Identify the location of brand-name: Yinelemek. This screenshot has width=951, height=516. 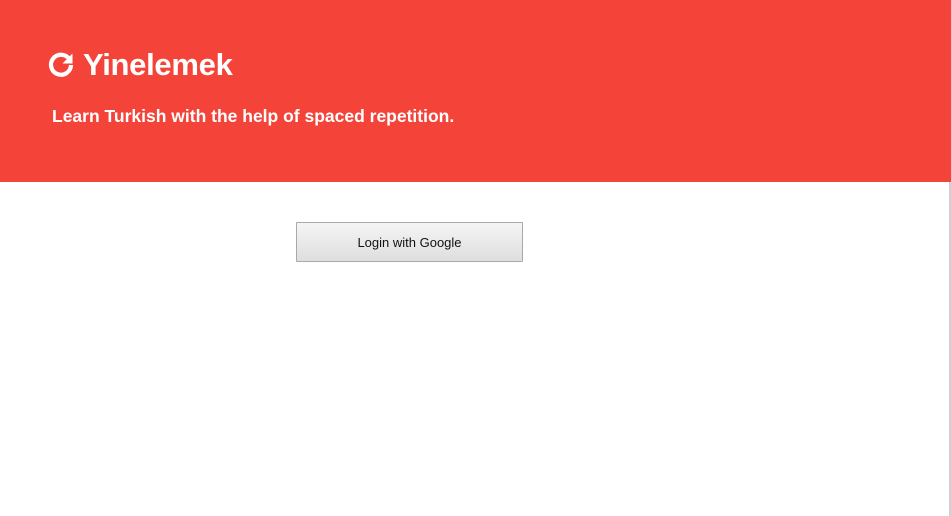
(158, 64).